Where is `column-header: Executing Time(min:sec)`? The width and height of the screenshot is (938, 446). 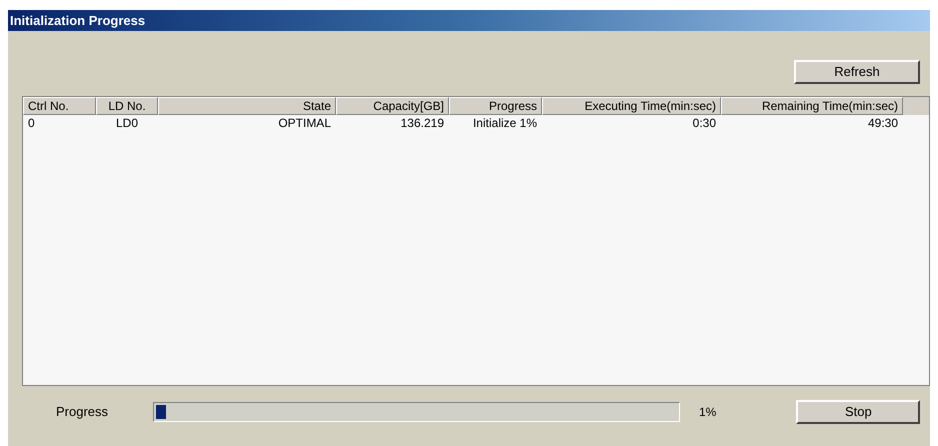
column-header: Executing Time(min:sec) is located at coordinates (631, 106).